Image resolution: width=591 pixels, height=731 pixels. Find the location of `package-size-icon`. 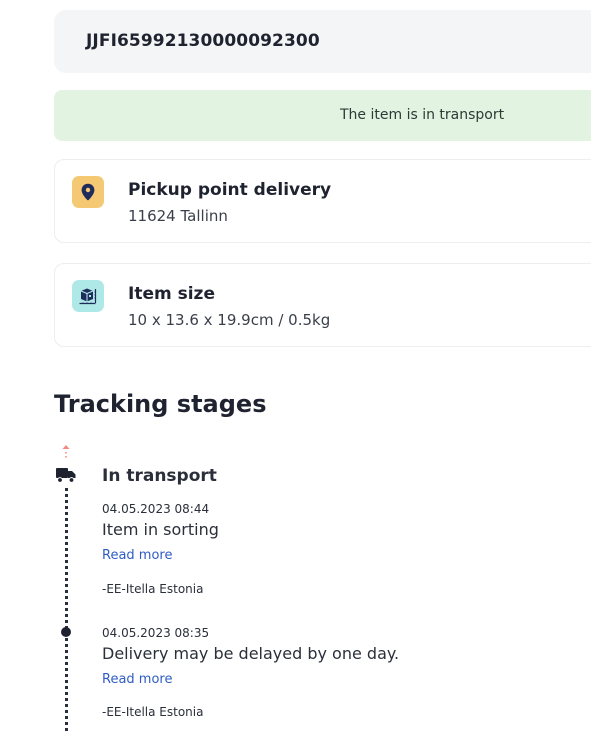

package-size-icon is located at coordinates (88, 296).